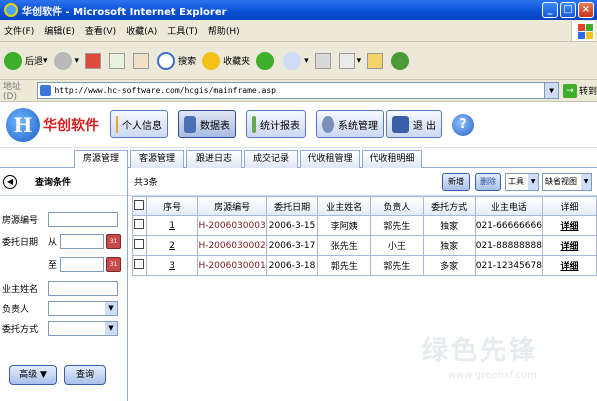 This screenshot has height=401, width=597. Describe the element at coordinates (16, 310) in the screenshot. I see `person-label: 负责人` at that location.